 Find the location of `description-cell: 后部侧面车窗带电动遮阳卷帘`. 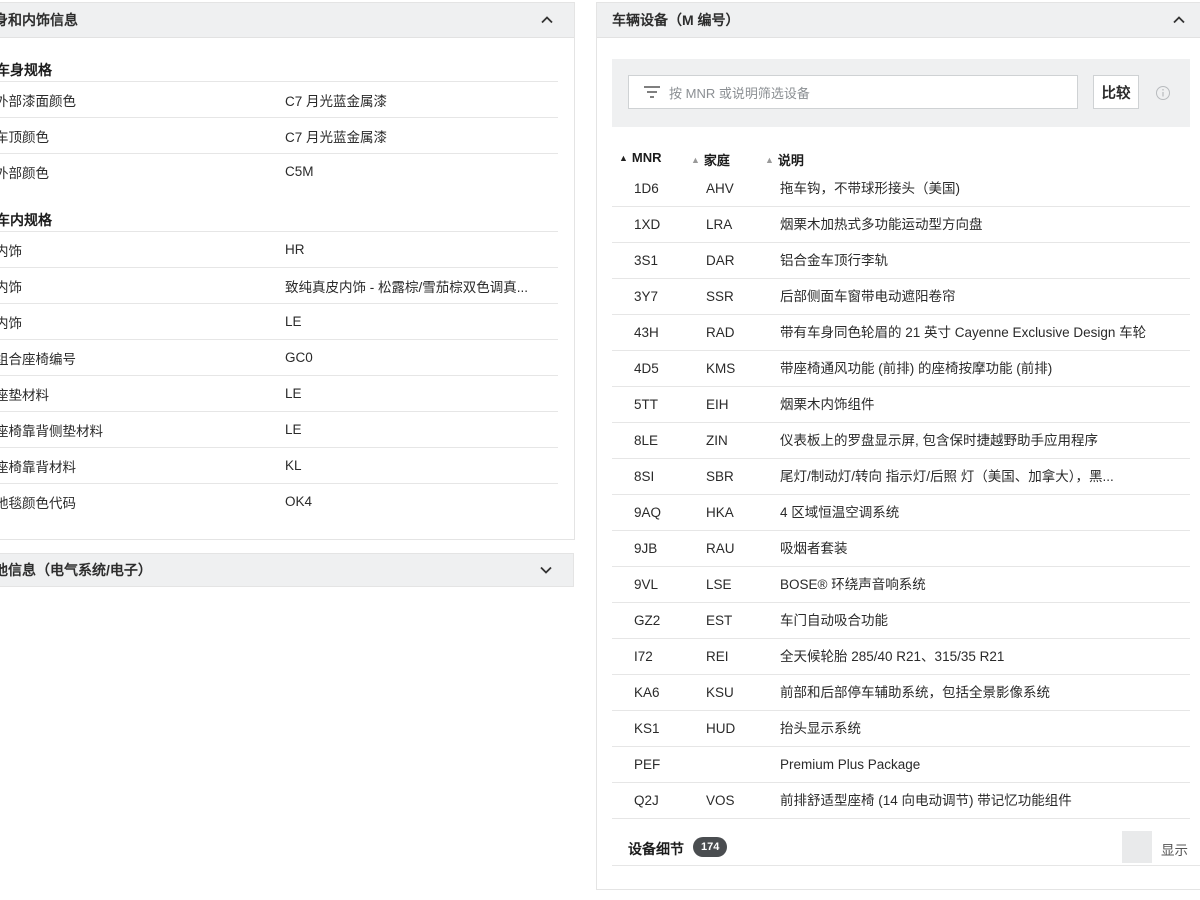

description-cell: 后部侧面车窗带电动遮阳卷帘 is located at coordinates (868, 296).